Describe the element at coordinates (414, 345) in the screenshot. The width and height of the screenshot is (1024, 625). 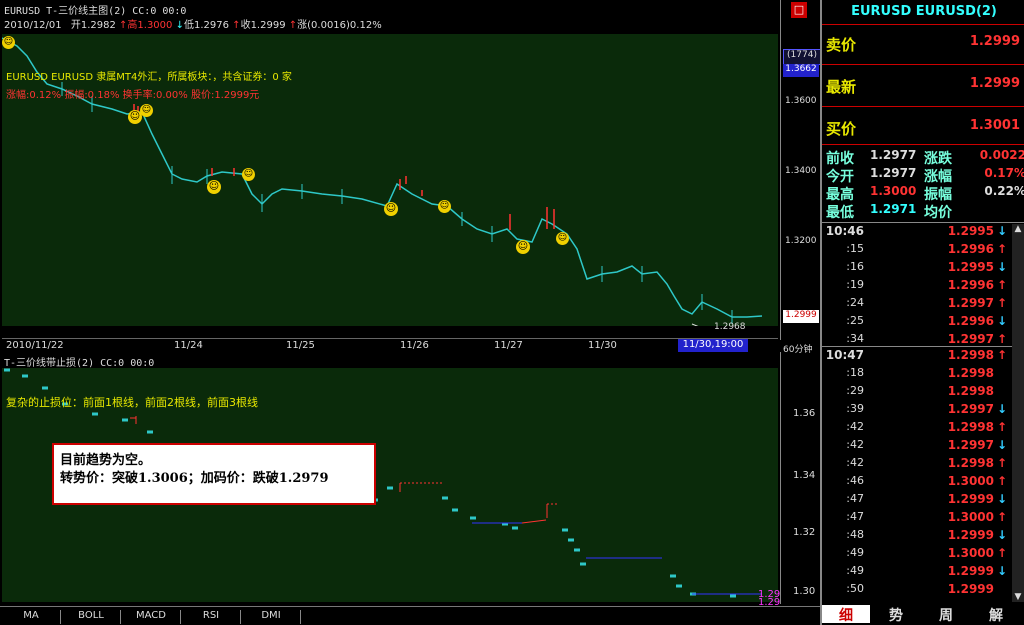
I see `date-label: 11/26` at that location.